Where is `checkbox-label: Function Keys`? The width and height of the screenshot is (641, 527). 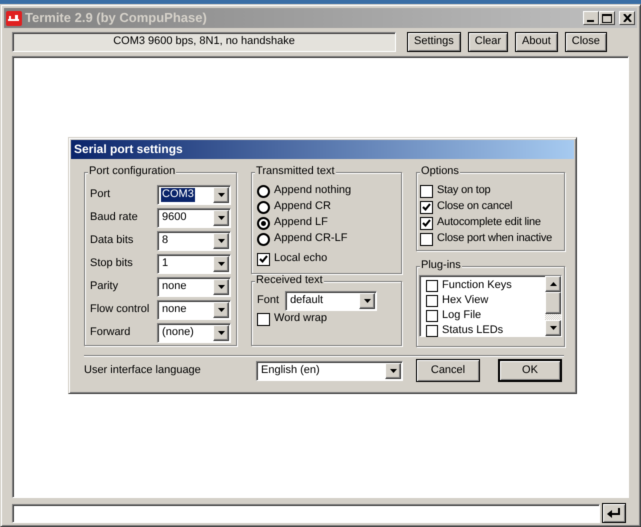 checkbox-label: Function Keys is located at coordinates (477, 285).